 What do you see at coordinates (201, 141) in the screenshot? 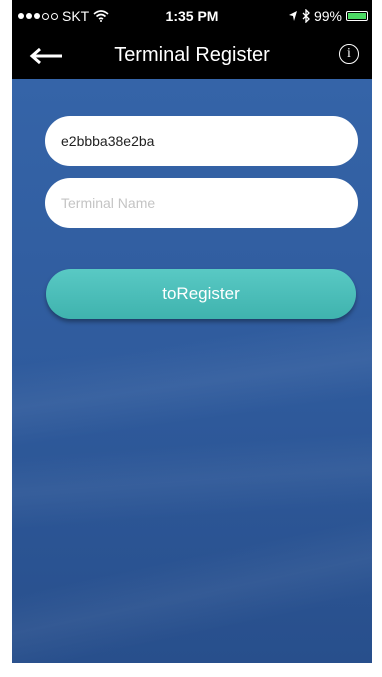
I see `terminal-id-field: e2bbba38e2ba` at bounding box center [201, 141].